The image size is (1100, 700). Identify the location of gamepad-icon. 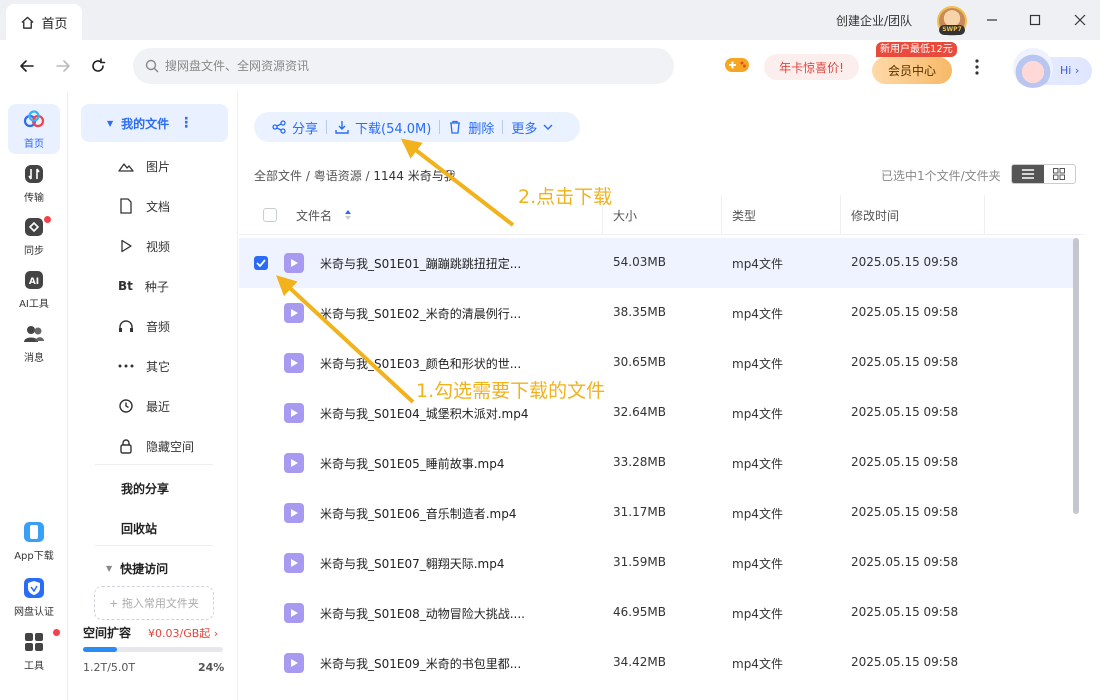
(737, 65).